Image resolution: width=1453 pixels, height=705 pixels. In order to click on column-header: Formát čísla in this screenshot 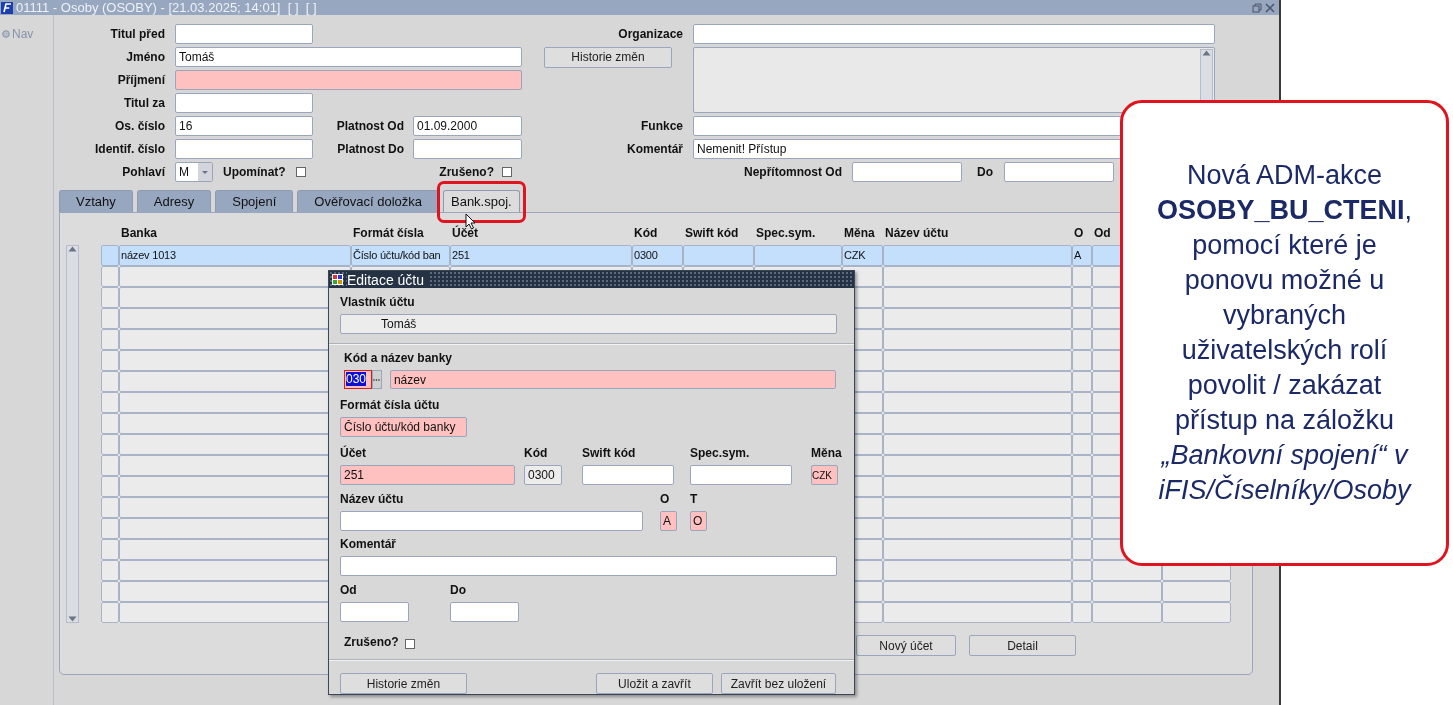, I will do `click(388, 234)`.